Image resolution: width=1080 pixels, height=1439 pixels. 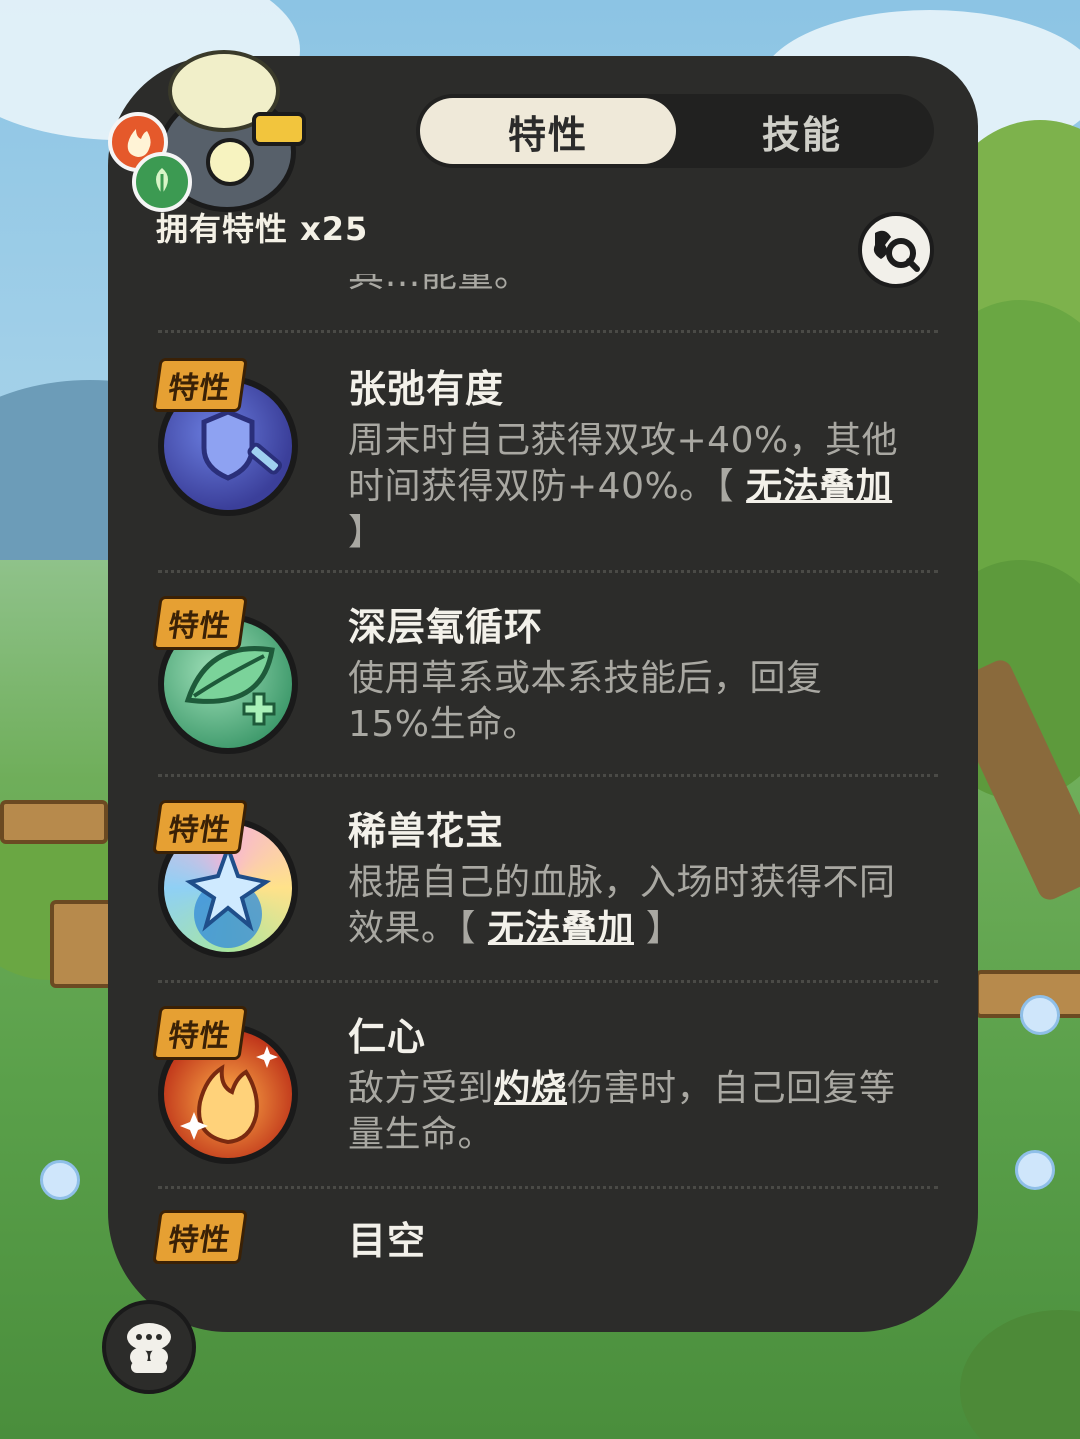 I want to click on trait-desc-line: 根据自己的血脉，入场时获得不同, so click(x=644, y=883).